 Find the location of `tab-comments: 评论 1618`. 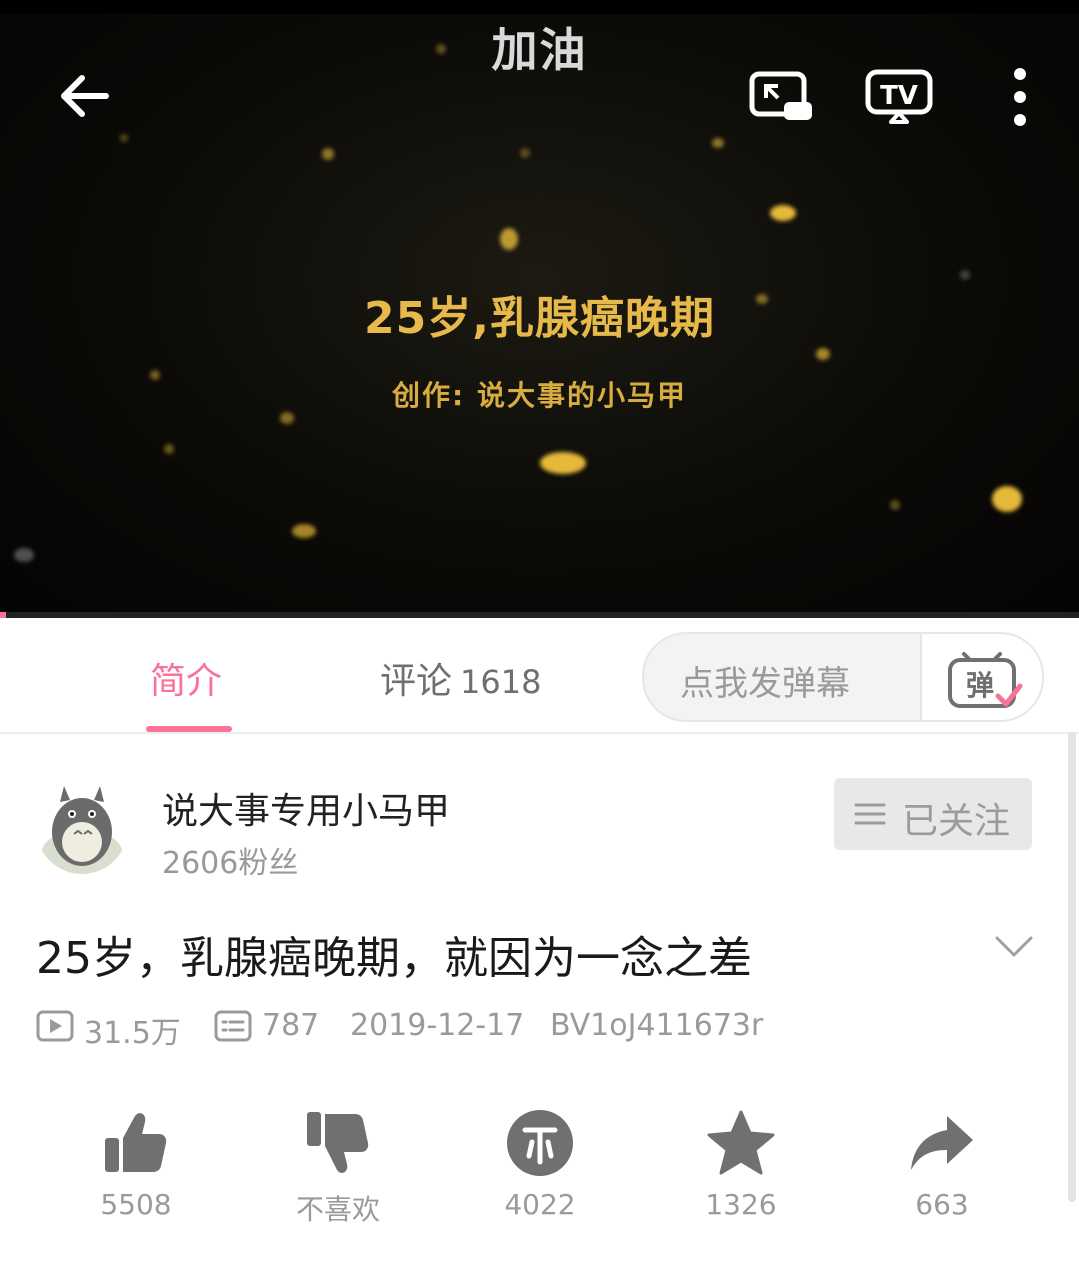

tab-comments: 评论 1618 is located at coordinates (460, 678).